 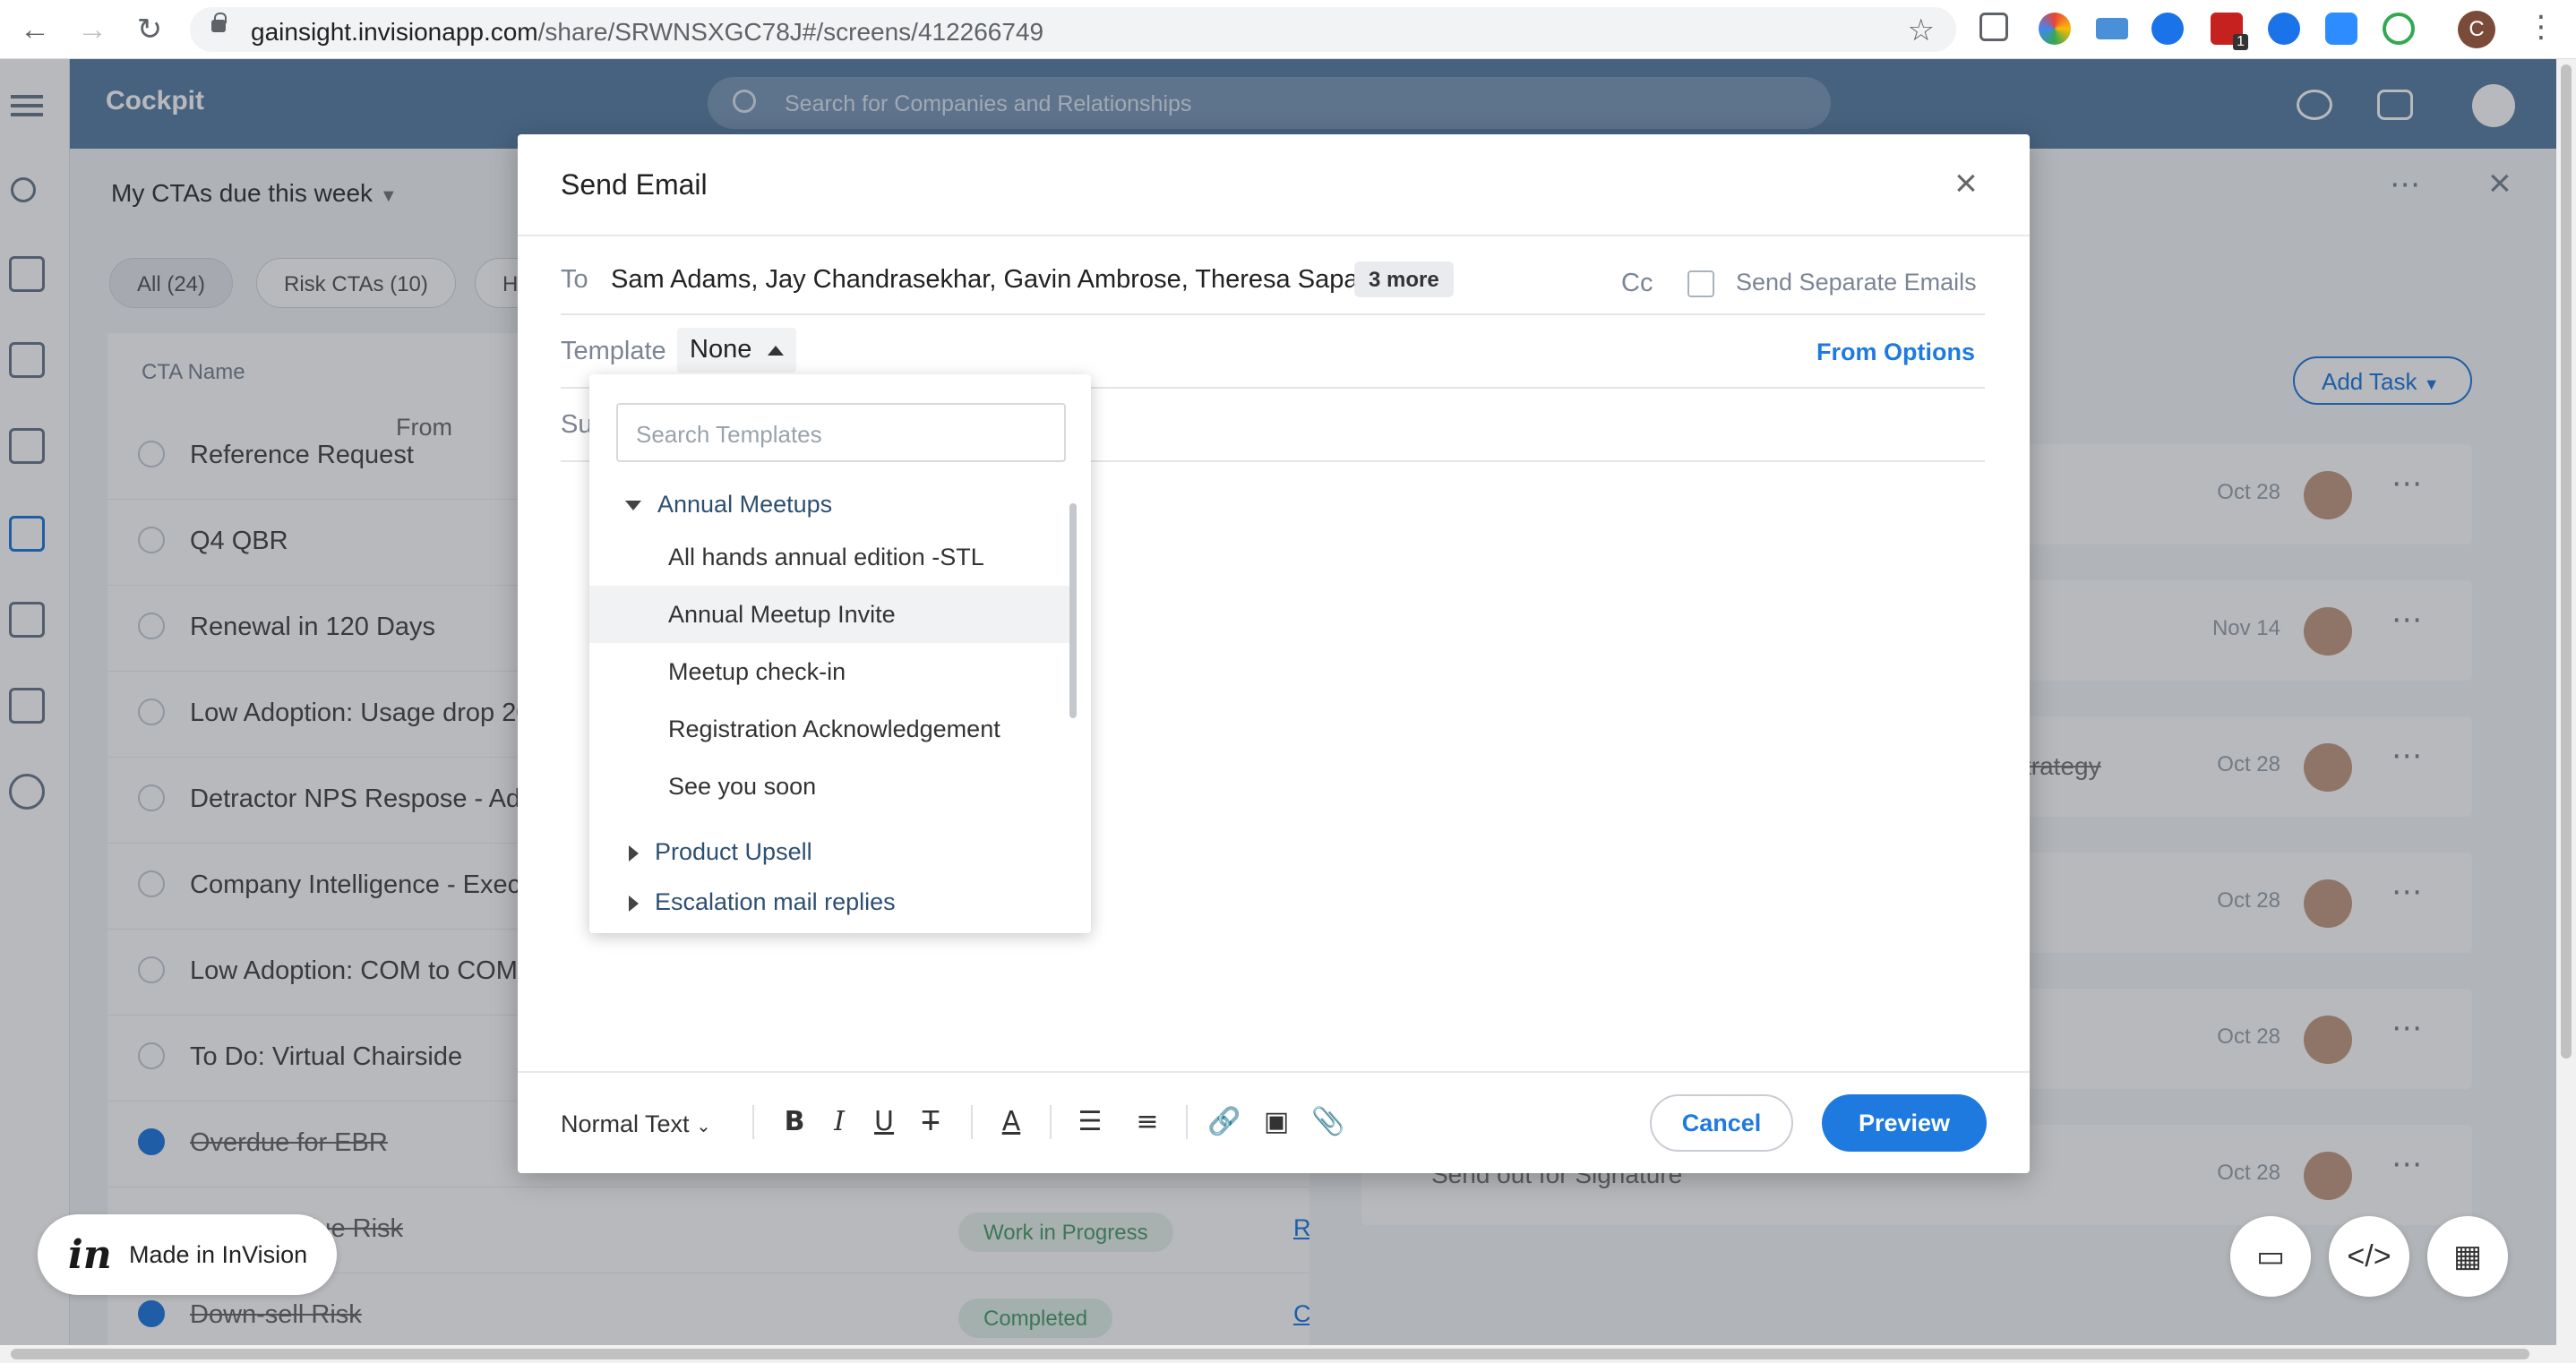 What do you see at coordinates (394, 32) in the screenshot?
I see `url-host: gainsight.invisionapp.com` at bounding box center [394, 32].